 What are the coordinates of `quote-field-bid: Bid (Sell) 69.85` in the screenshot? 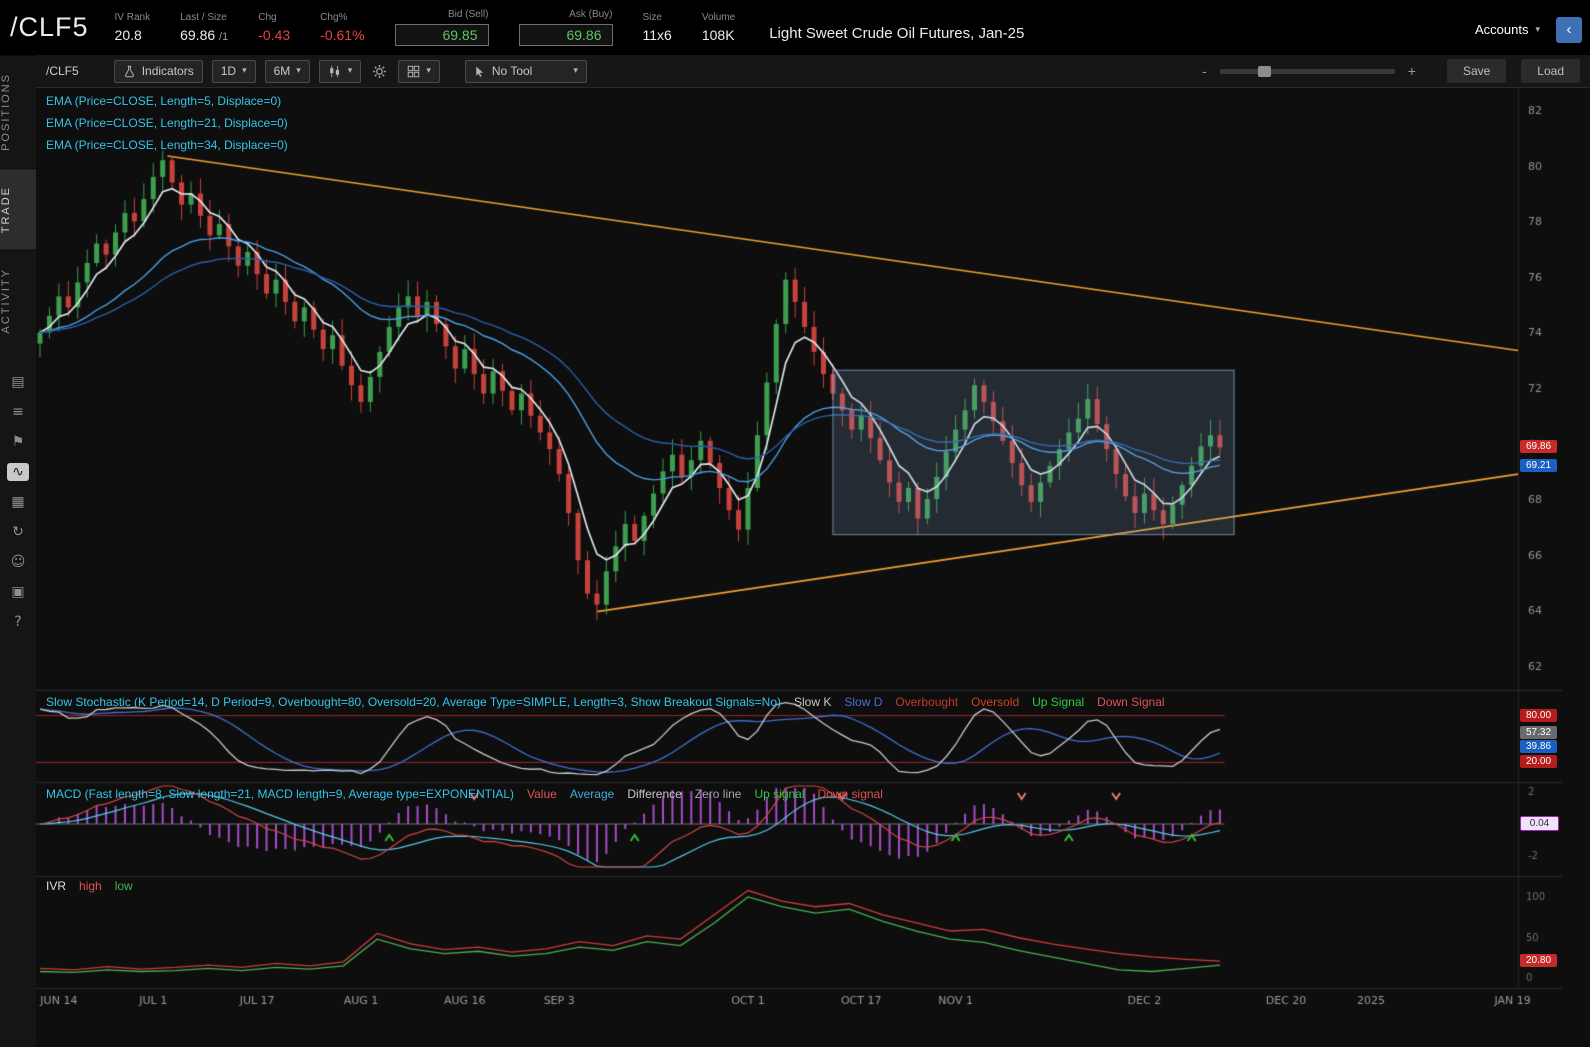 It's located at (441, 27).